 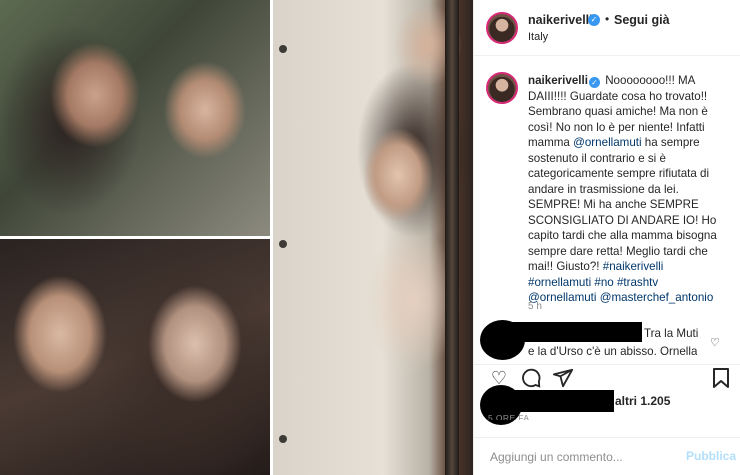 What do you see at coordinates (509, 416) in the screenshot?
I see `post-timestamp: 5 ORE FA` at bounding box center [509, 416].